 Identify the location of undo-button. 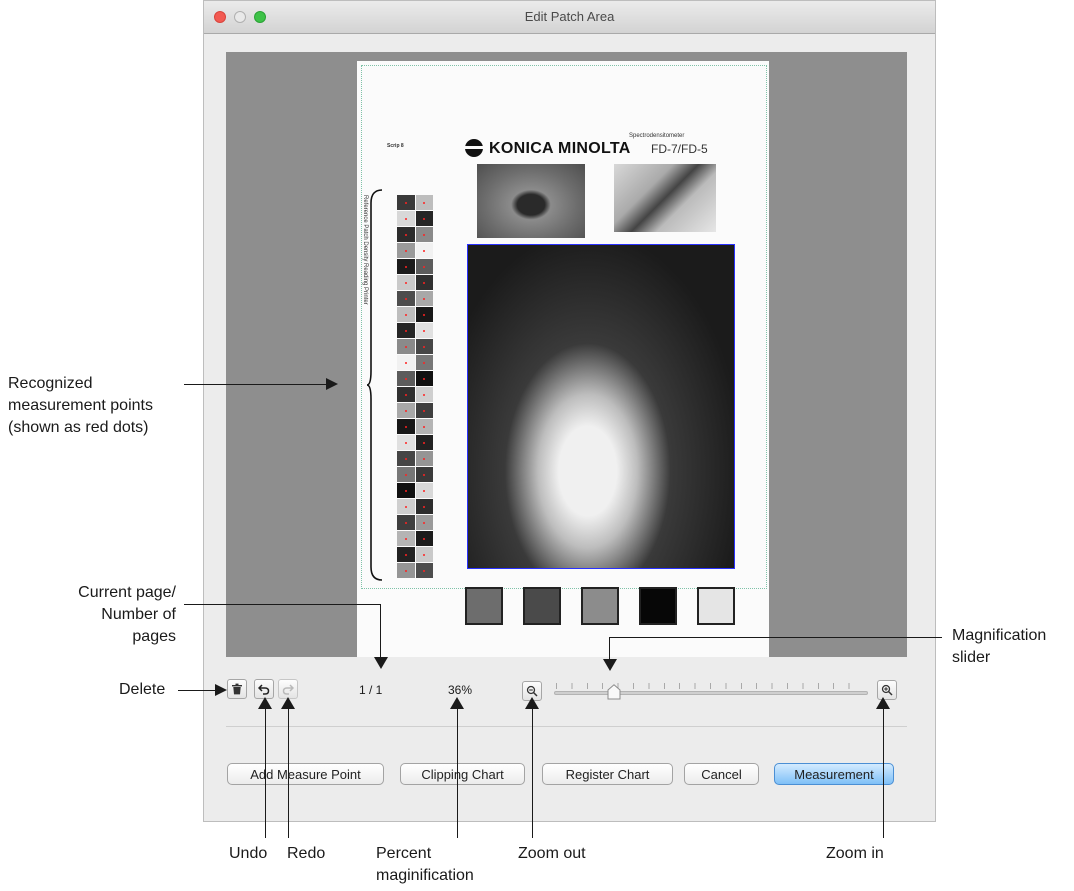
(264, 689).